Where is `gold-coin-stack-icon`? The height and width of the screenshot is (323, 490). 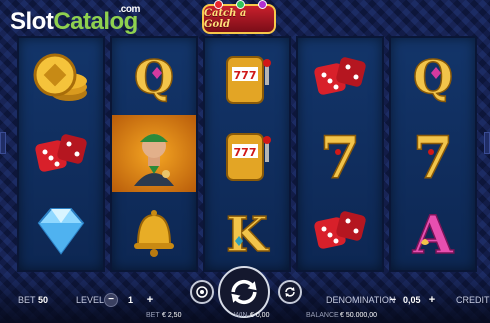 gold-coin-stack-icon is located at coordinates (60, 77).